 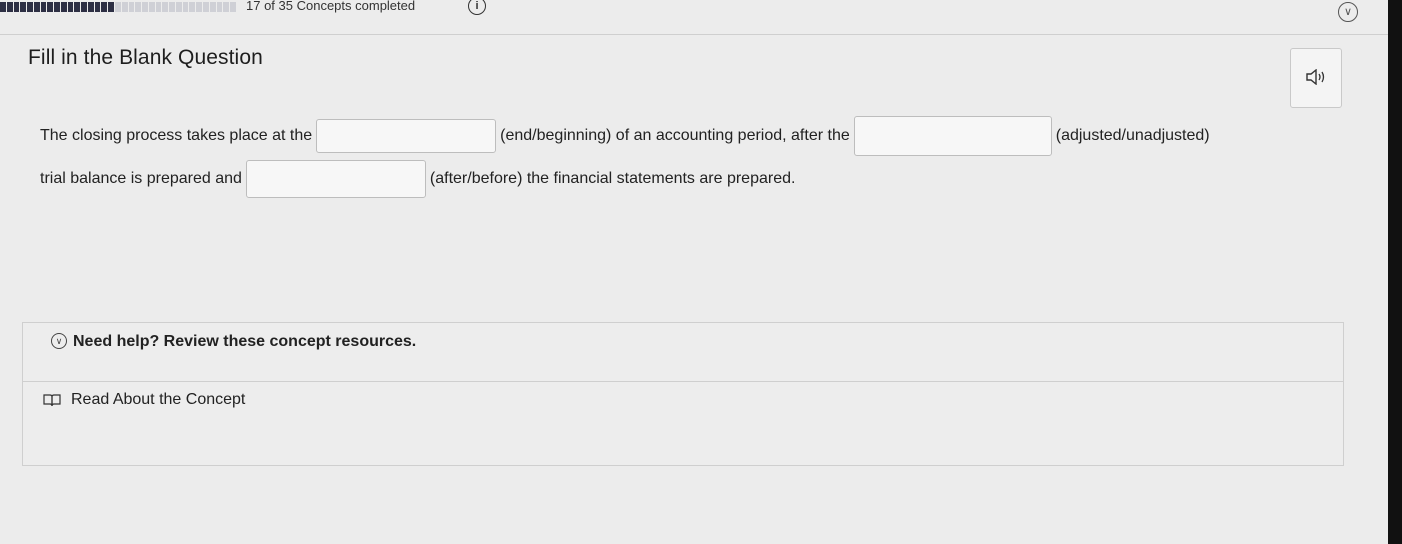 What do you see at coordinates (145, 57) in the screenshot?
I see `question-type-title: Fill in the Blank Question` at bounding box center [145, 57].